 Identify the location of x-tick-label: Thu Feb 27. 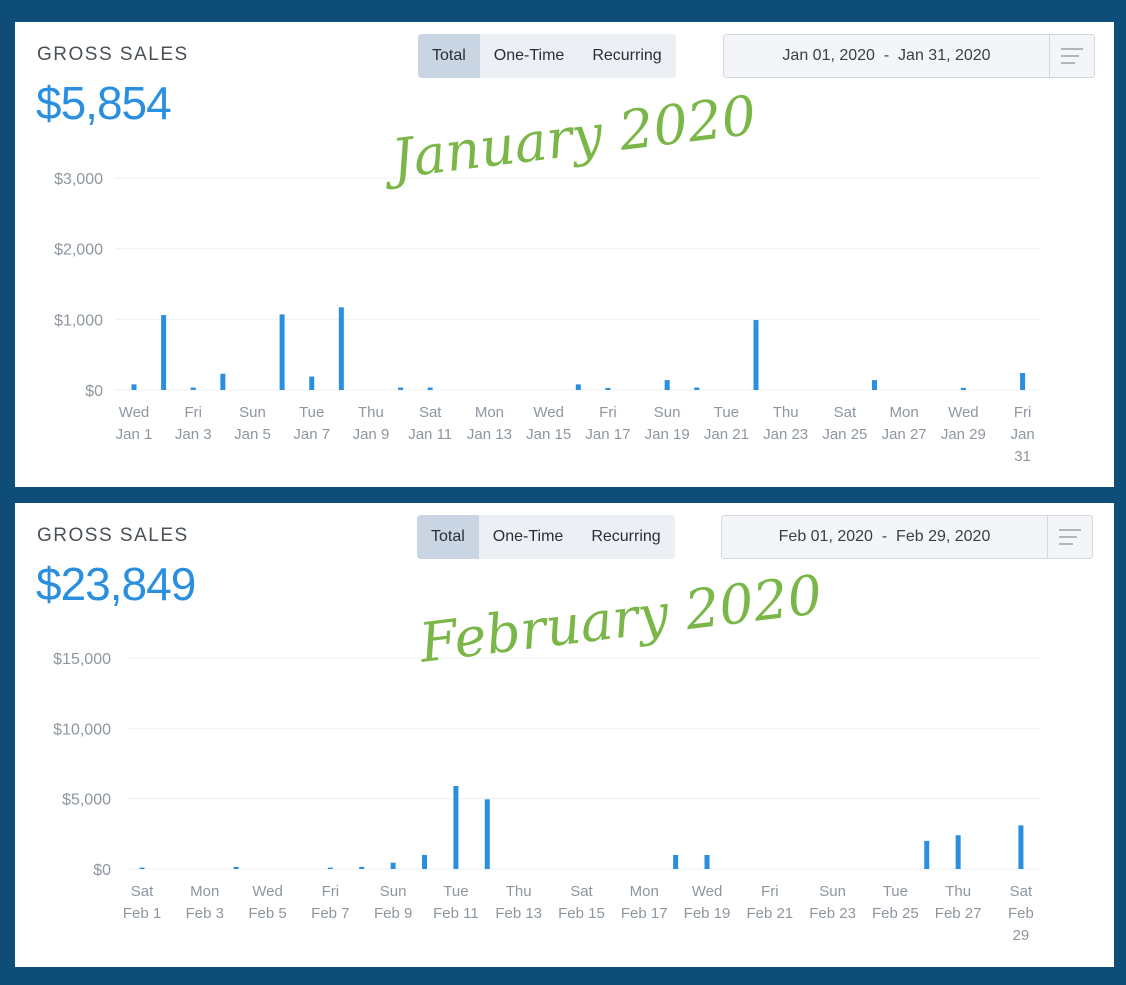
(958, 902).